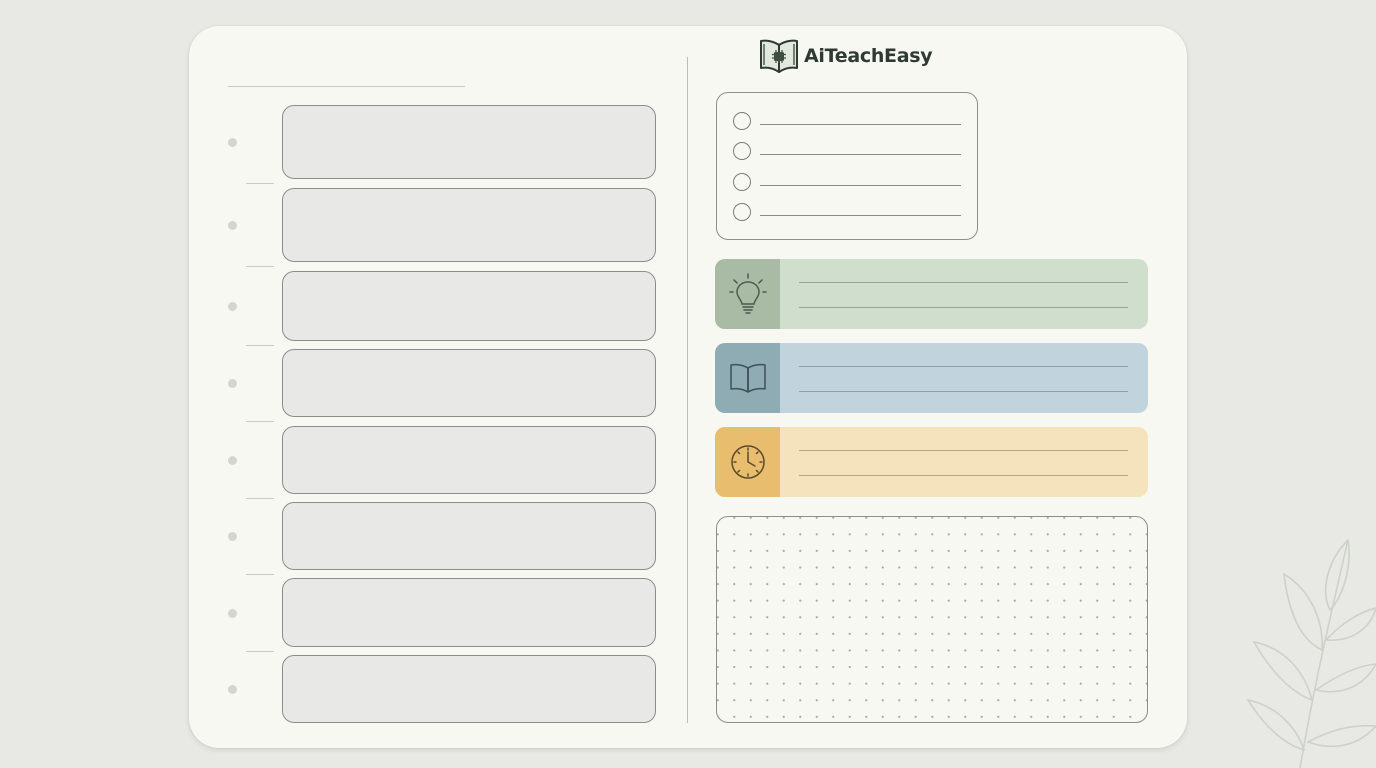 This screenshot has height=768, width=1376. Describe the element at coordinates (931, 462) in the screenshot. I see `time-note` at that location.